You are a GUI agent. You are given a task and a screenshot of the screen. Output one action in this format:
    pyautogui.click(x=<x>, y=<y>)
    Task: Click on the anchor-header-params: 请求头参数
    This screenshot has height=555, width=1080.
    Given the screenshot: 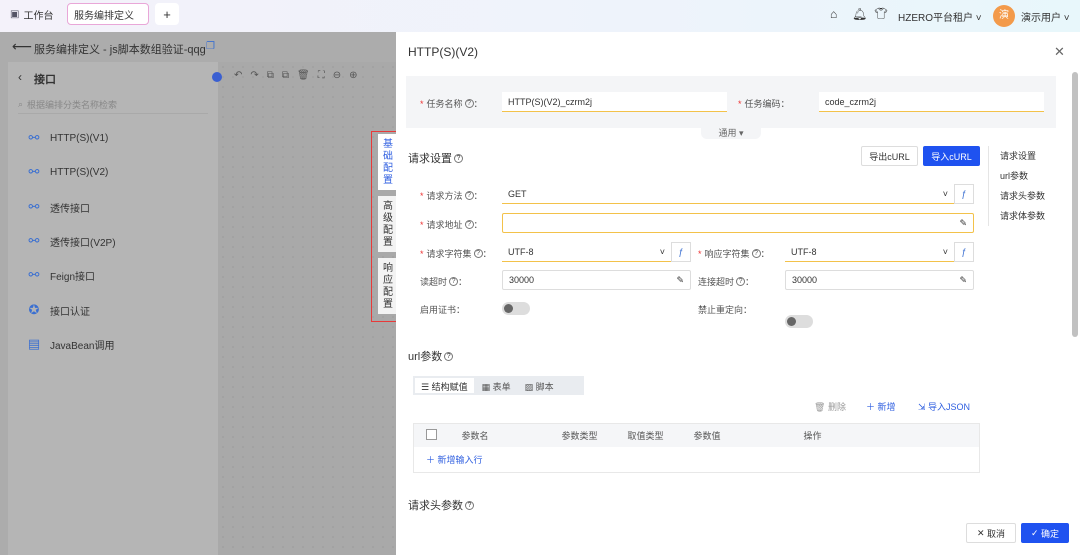 What is the action you would take?
    pyautogui.click(x=1022, y=196)
    